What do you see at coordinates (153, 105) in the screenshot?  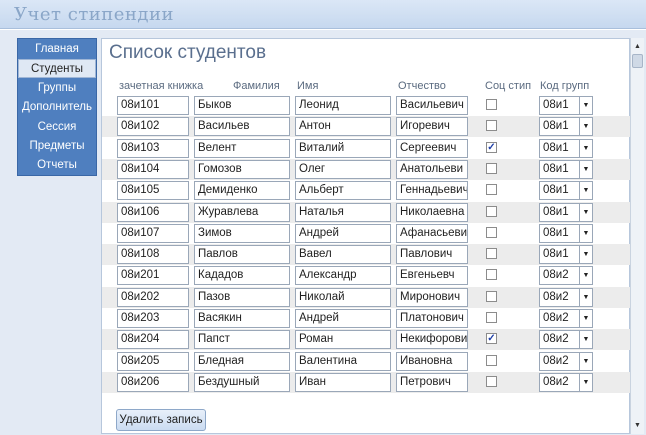 I see `record-book-field: 08и101▲▼` at bounding box center [153, 105].